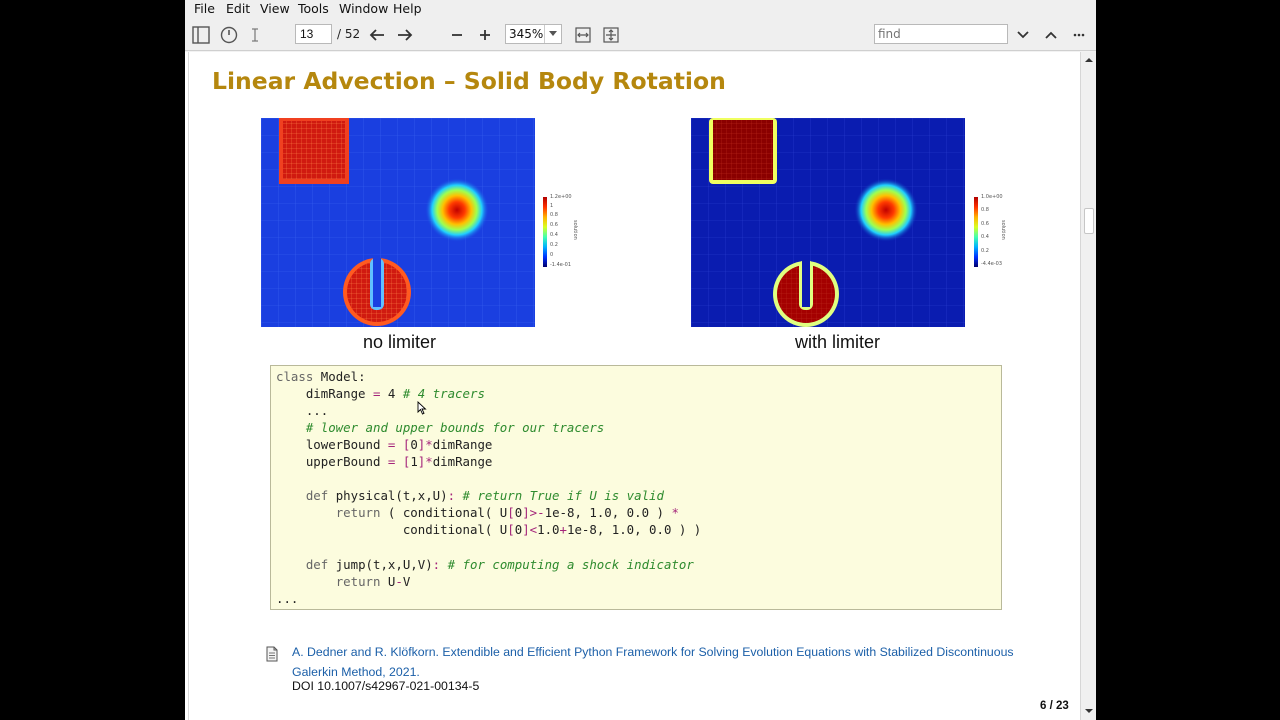  What do you see at coordinates (272, 654) in the screenshot?
I see `document-icon` at bounding box center [272, 654].